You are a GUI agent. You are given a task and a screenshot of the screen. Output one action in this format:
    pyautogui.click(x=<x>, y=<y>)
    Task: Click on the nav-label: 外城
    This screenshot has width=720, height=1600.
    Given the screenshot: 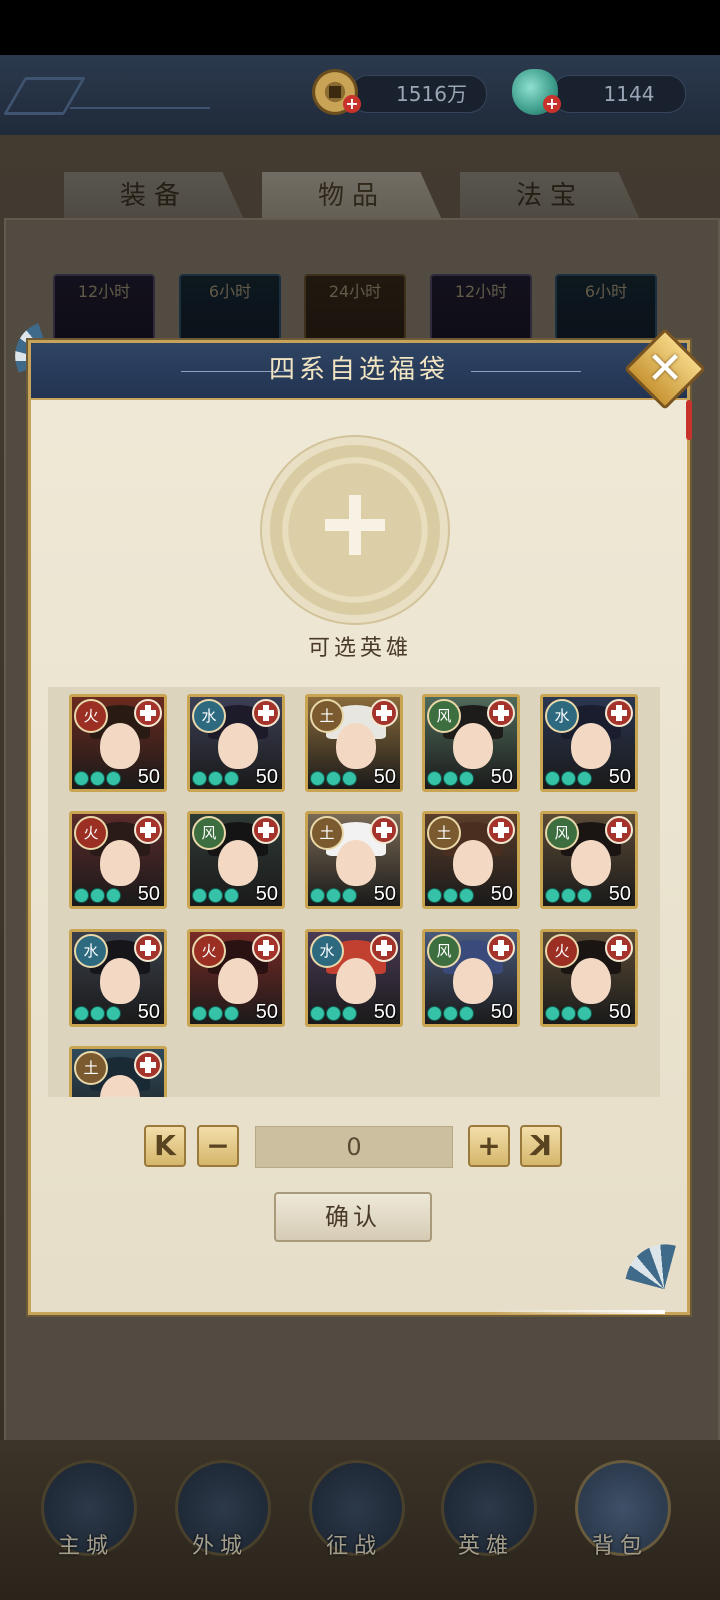 What is the action you would take?
    pyautogui.click(x=219, y=1546)
    